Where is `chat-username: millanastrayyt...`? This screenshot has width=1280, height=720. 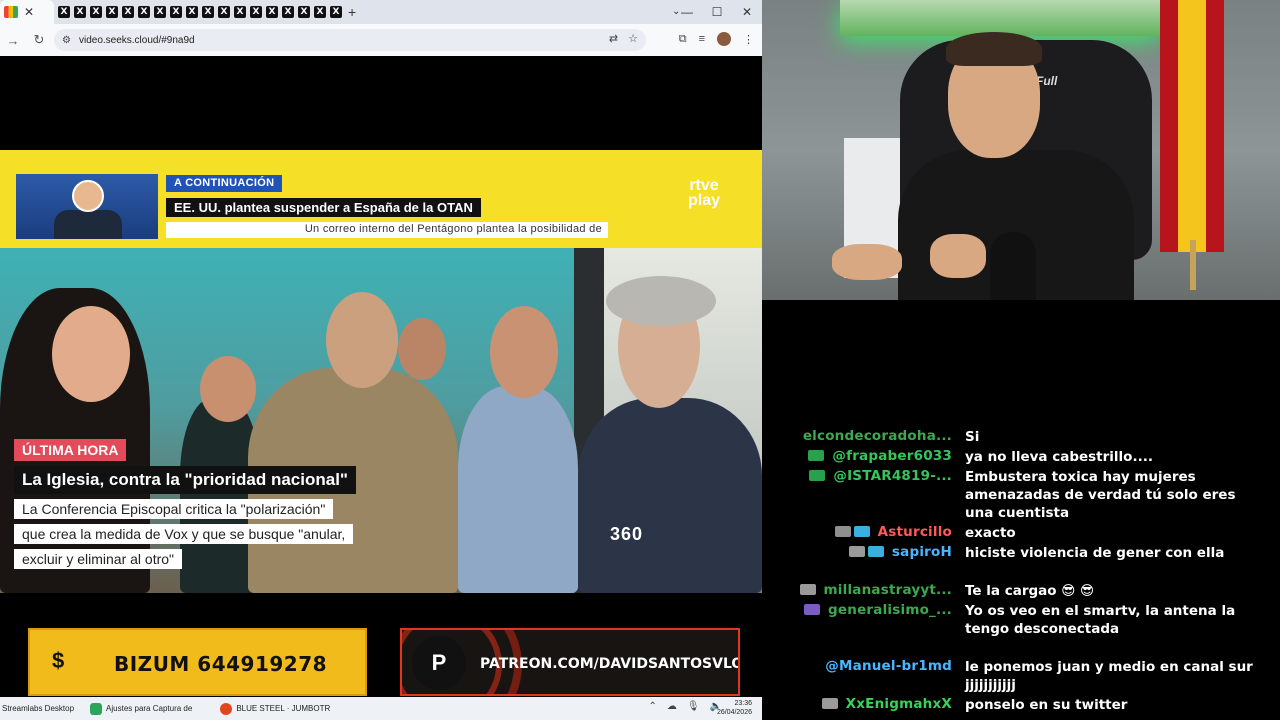
chat-username: millanastrayyt... is located at coordinates (888, 590).